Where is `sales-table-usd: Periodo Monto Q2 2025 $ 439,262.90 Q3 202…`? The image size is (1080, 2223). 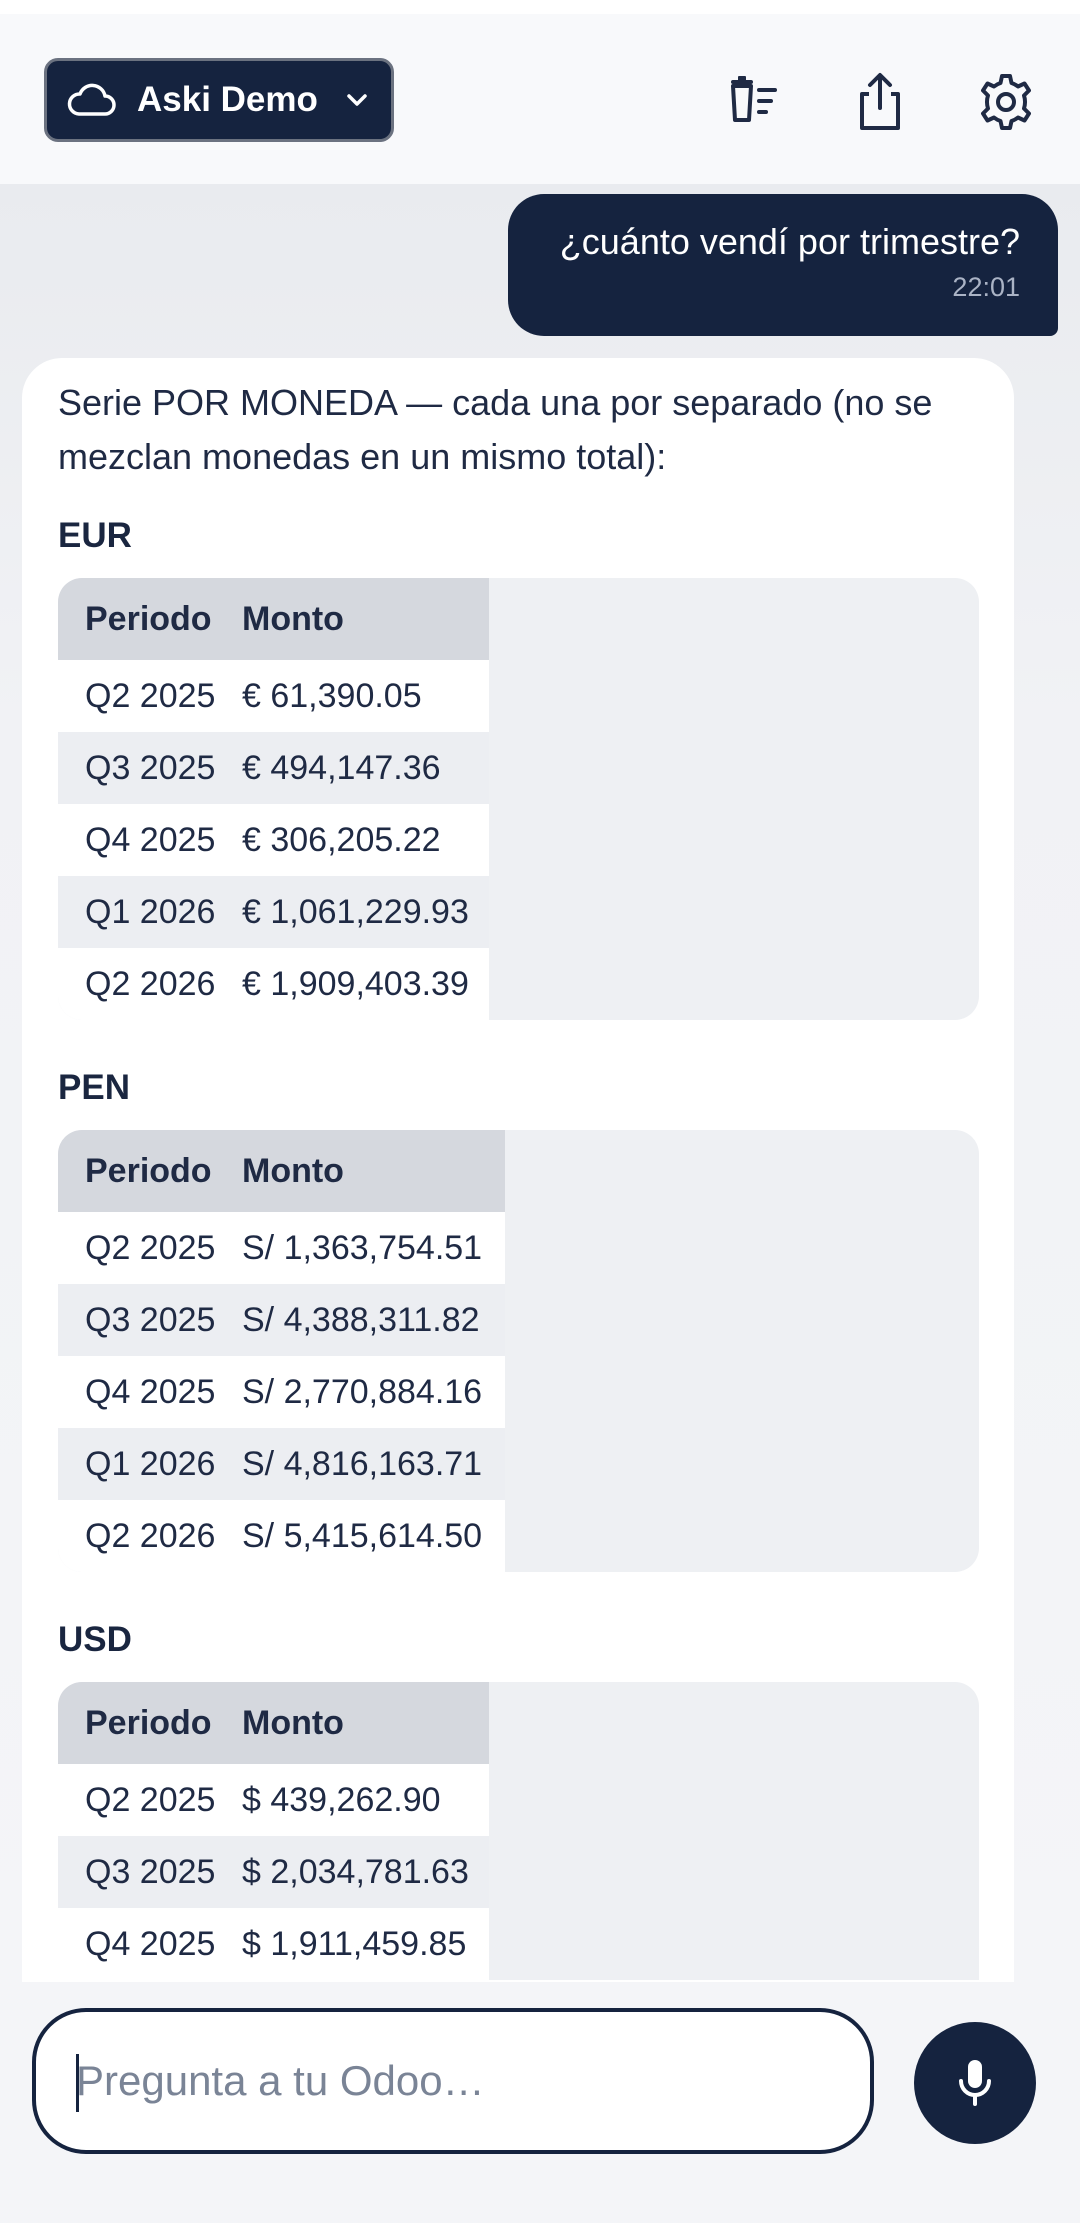
sales-table-usd: Periodo Monto Q2 2025 $ 439,262.90 Q3 202… is located at coordinates (273, 1831).